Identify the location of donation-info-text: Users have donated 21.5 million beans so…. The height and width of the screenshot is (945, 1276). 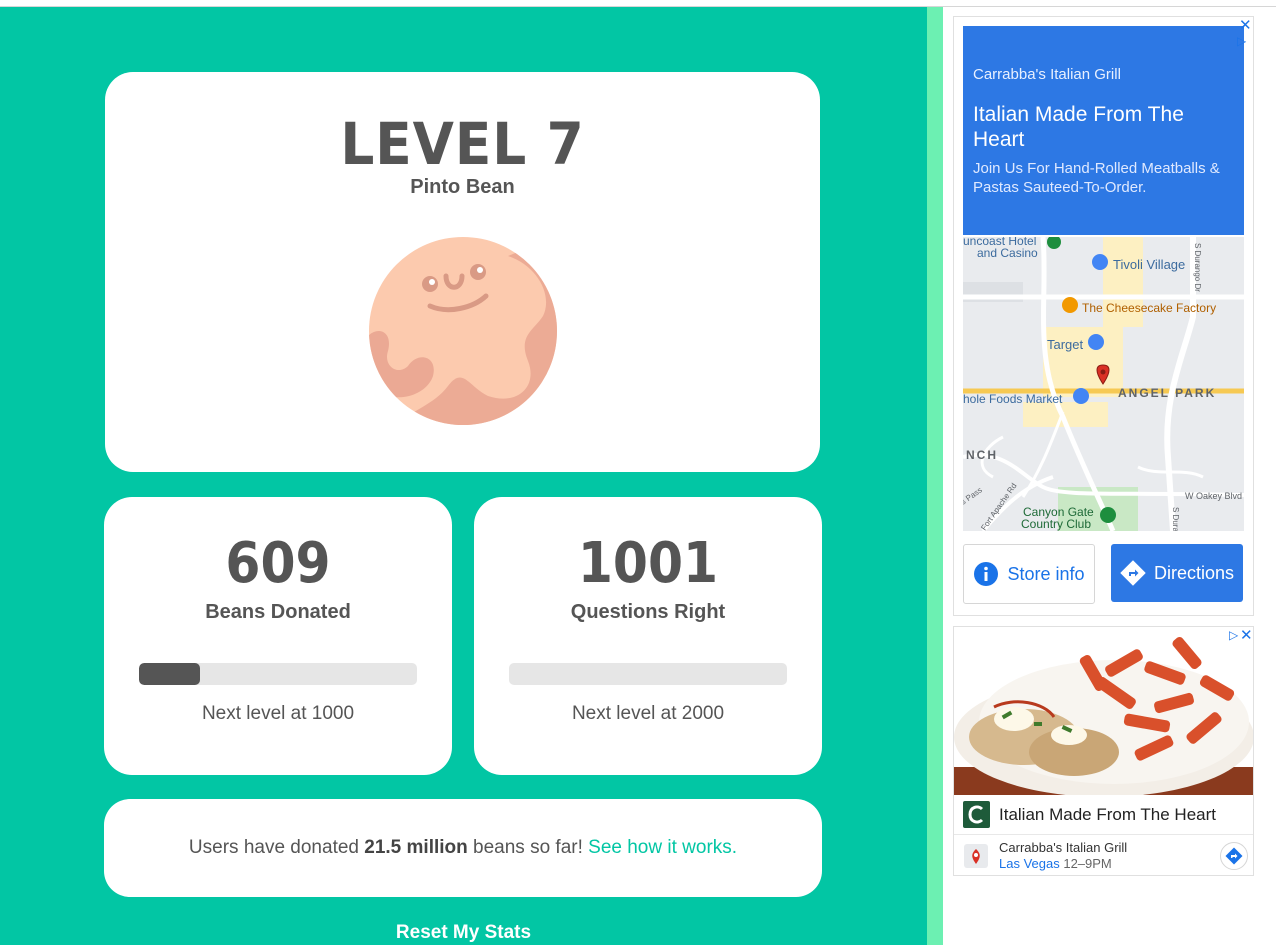
(463, 848).